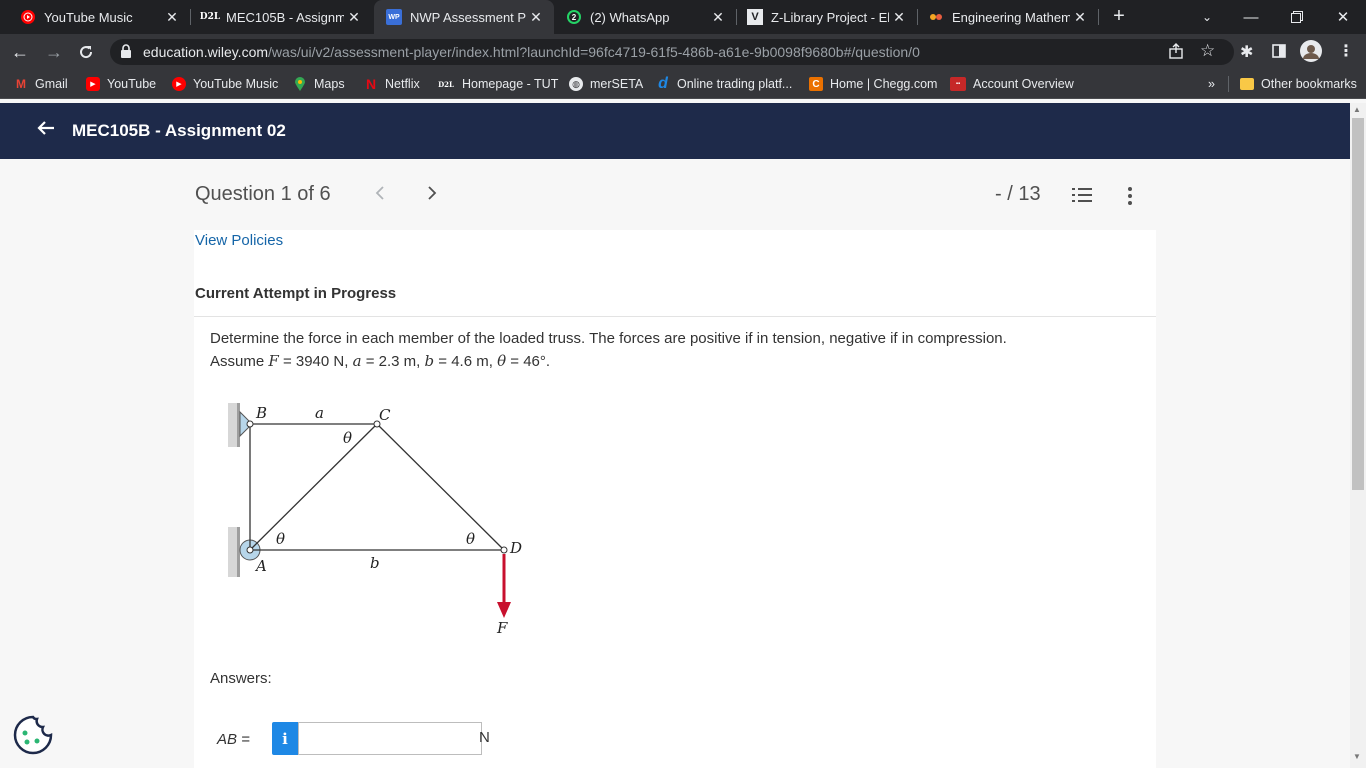 This screenshot has height=768, width=1366. What do you see at coordinates (466, 361) in the screenshot?
I see `value-b: = 4.6 m,` at bounding box center [466, 361].